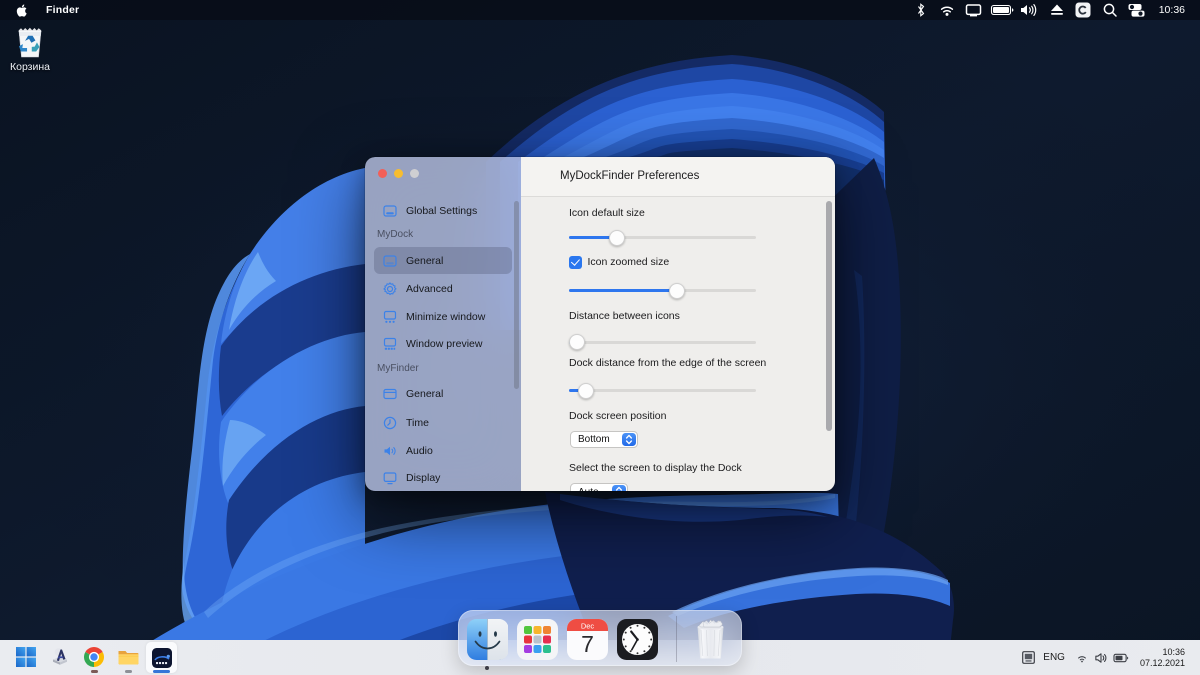 The image size is (1200, 675). Describe the element at coordinates (587, 644) in the screenshot. I see `svg-text: 7` at that location.